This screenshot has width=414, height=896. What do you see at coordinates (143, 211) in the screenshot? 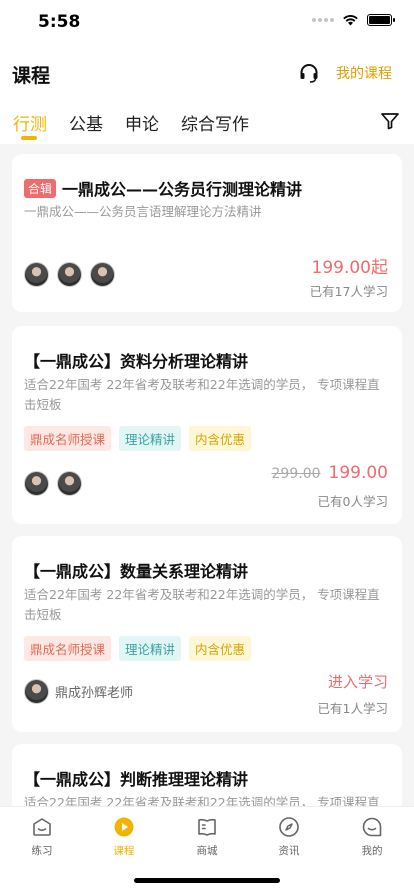
I see `course-subtitle: 一鼎成公——公务员言语理解理论方法精讲` at bounding box center [143, 211].